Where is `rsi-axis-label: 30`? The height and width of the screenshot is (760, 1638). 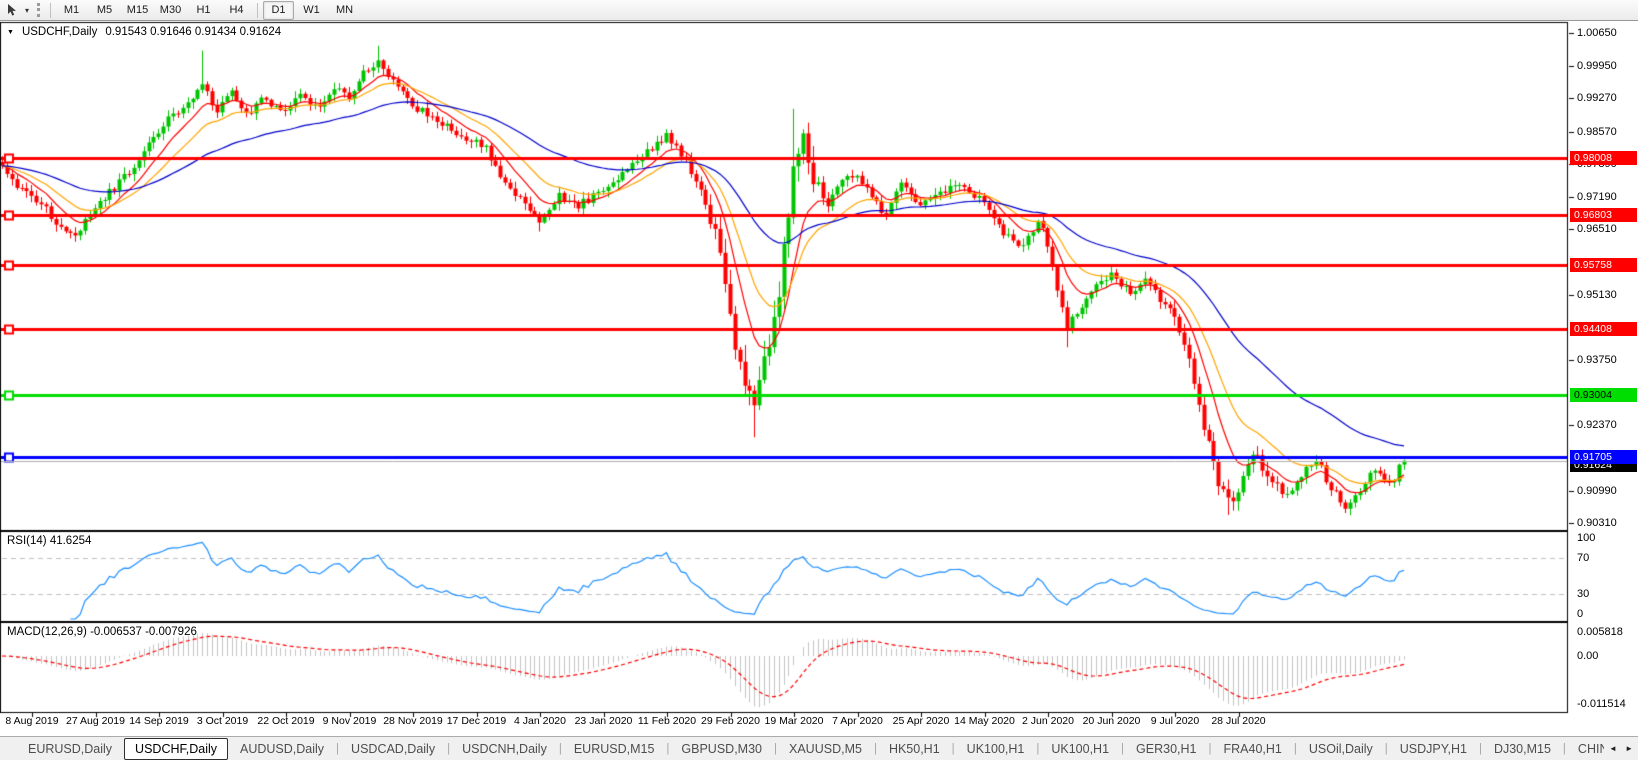
rsi-axis-label: 30 is located at coordinates (1583, 594).